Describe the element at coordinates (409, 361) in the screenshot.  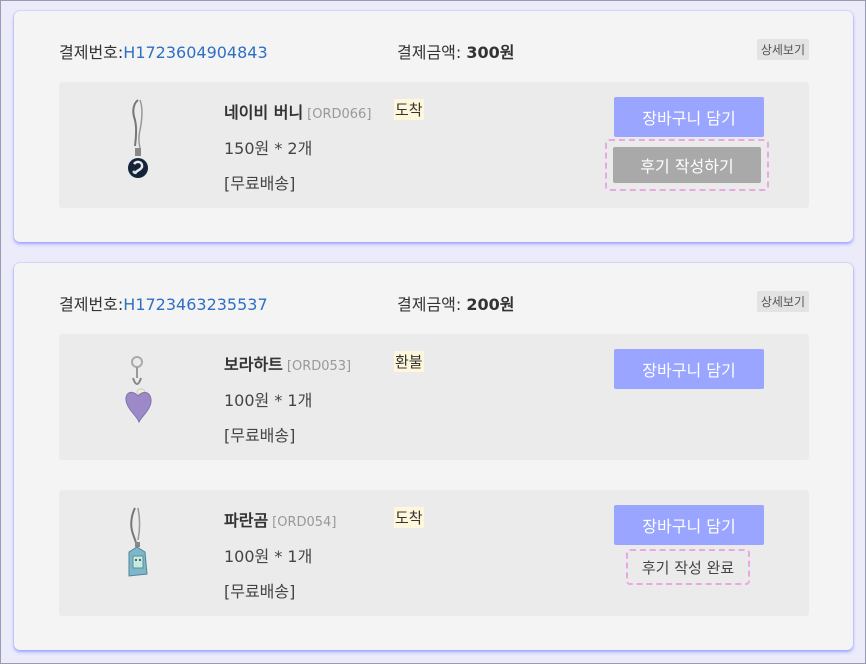
I see `delivery-status: 환불` at that location.